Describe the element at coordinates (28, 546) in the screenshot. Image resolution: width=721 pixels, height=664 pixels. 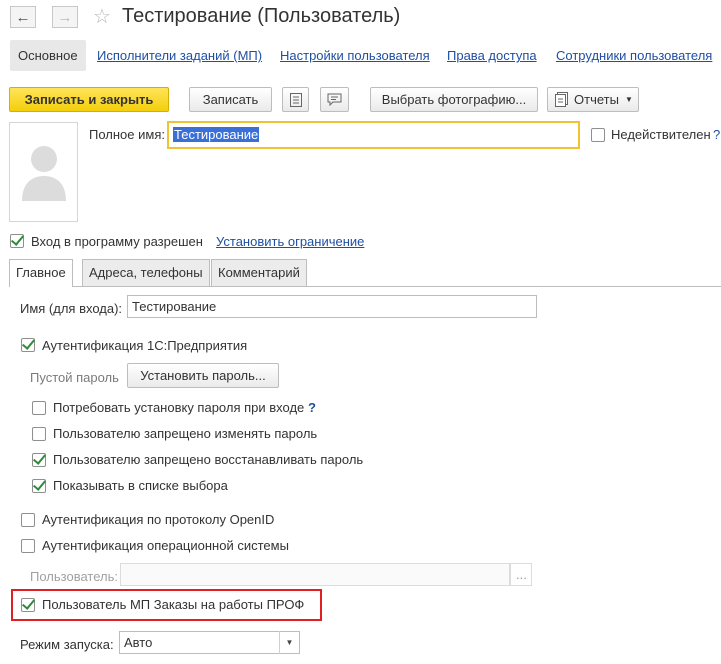
I see `os-auth-checkbox` at that location.